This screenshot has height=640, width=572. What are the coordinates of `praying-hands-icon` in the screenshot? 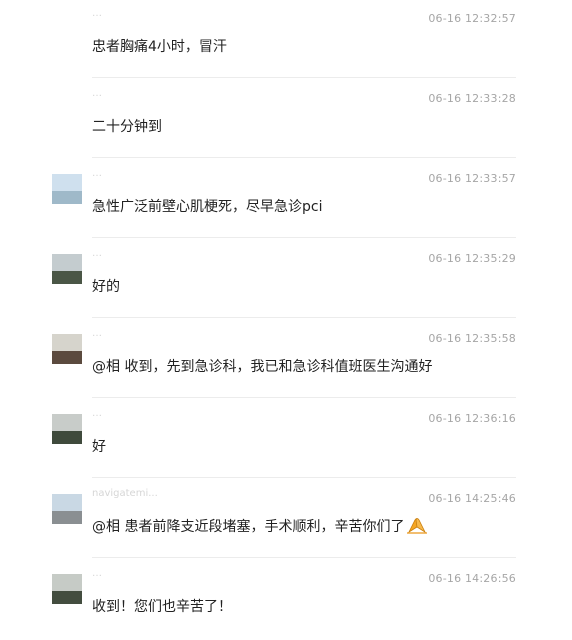 It's located at (417, 526).